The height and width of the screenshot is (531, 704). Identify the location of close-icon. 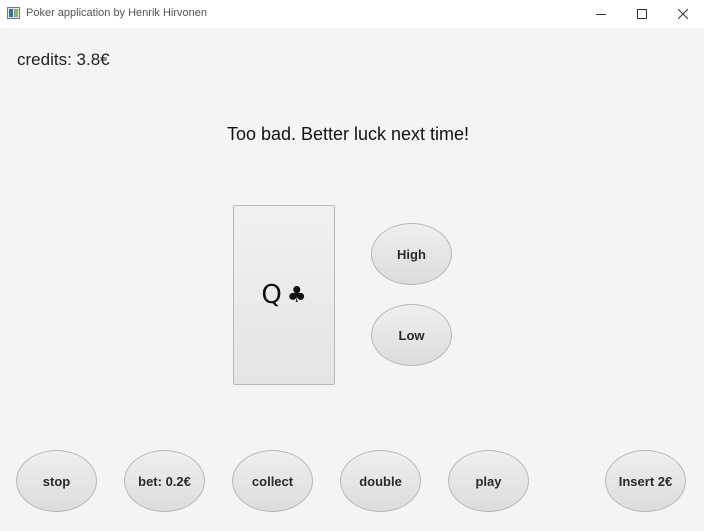
(683, 14).